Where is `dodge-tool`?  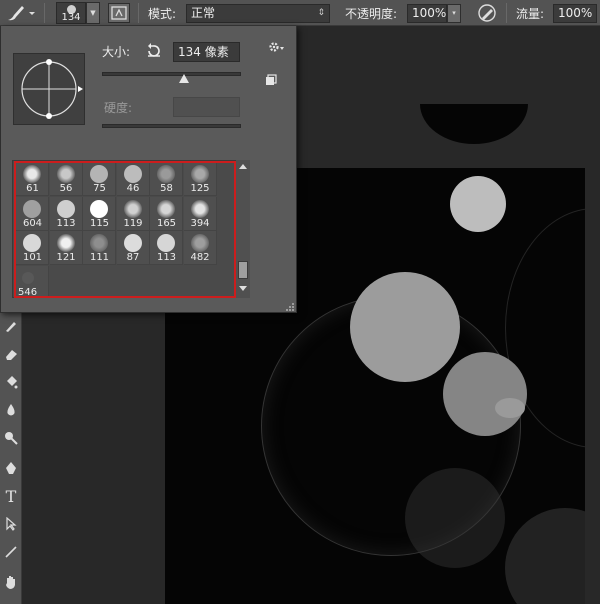
dodge-tool is located at coordinates (11, 438).